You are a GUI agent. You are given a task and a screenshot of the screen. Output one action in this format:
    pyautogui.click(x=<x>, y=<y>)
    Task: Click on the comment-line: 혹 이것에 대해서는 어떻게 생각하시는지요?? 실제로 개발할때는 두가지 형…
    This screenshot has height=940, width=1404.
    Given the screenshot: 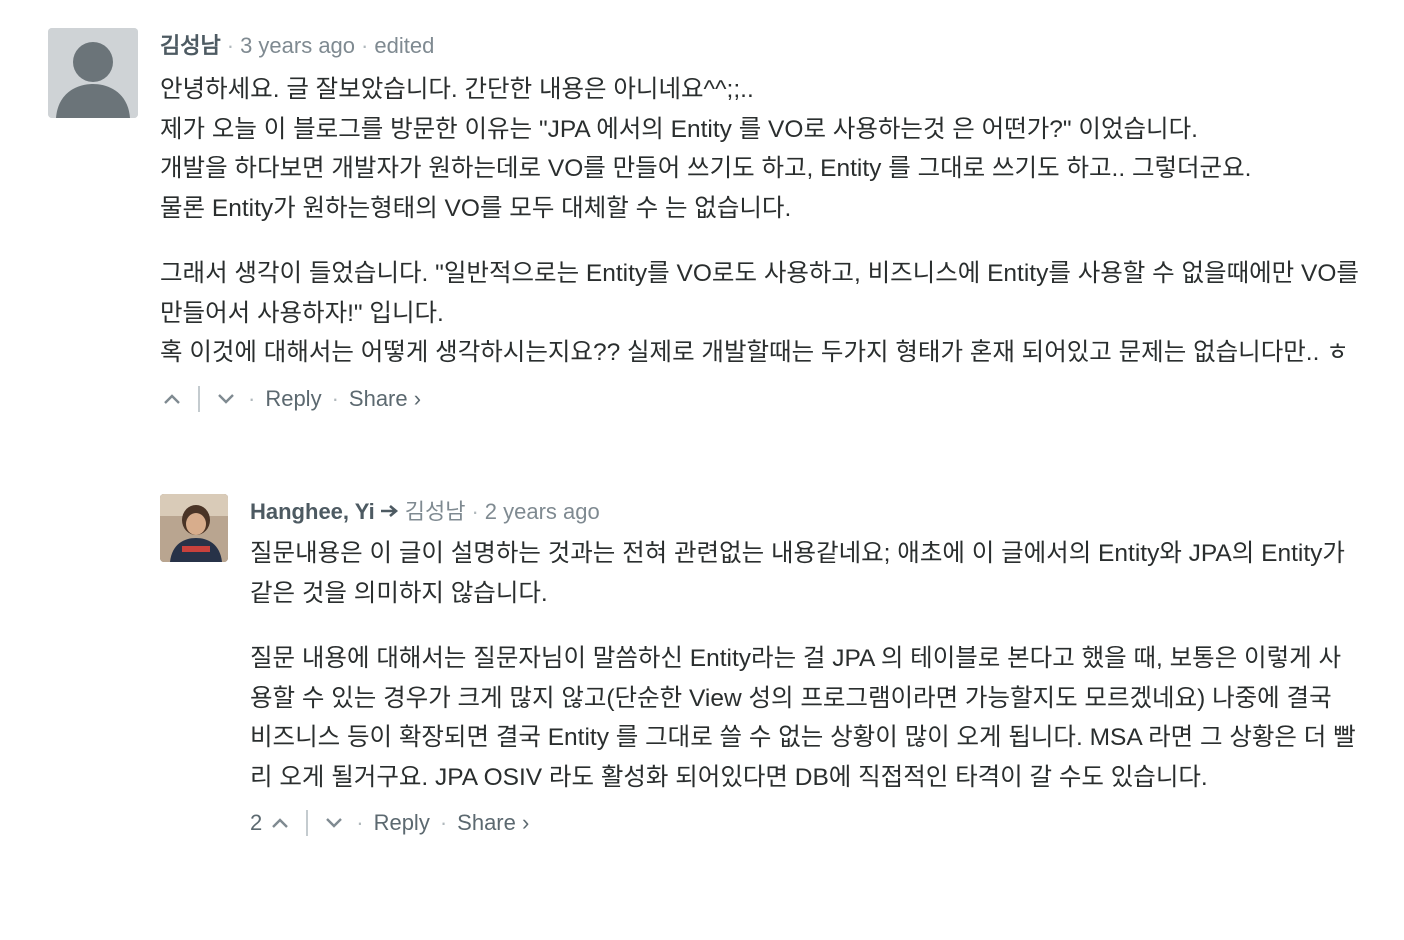 What is the action you would take?
    pyautogui.click(x=754, y=352)
    